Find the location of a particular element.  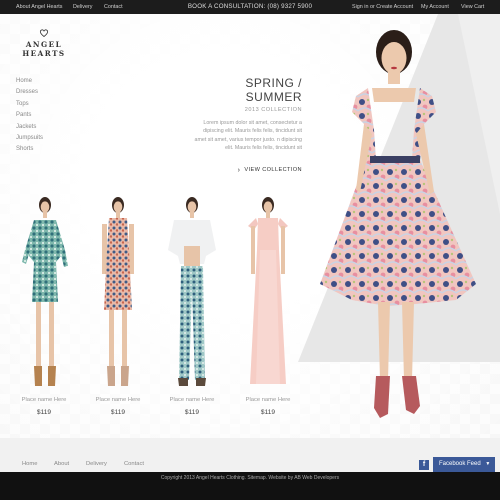

brand-logo: ANGEL HEARTS is located at coordinates (44, 43).